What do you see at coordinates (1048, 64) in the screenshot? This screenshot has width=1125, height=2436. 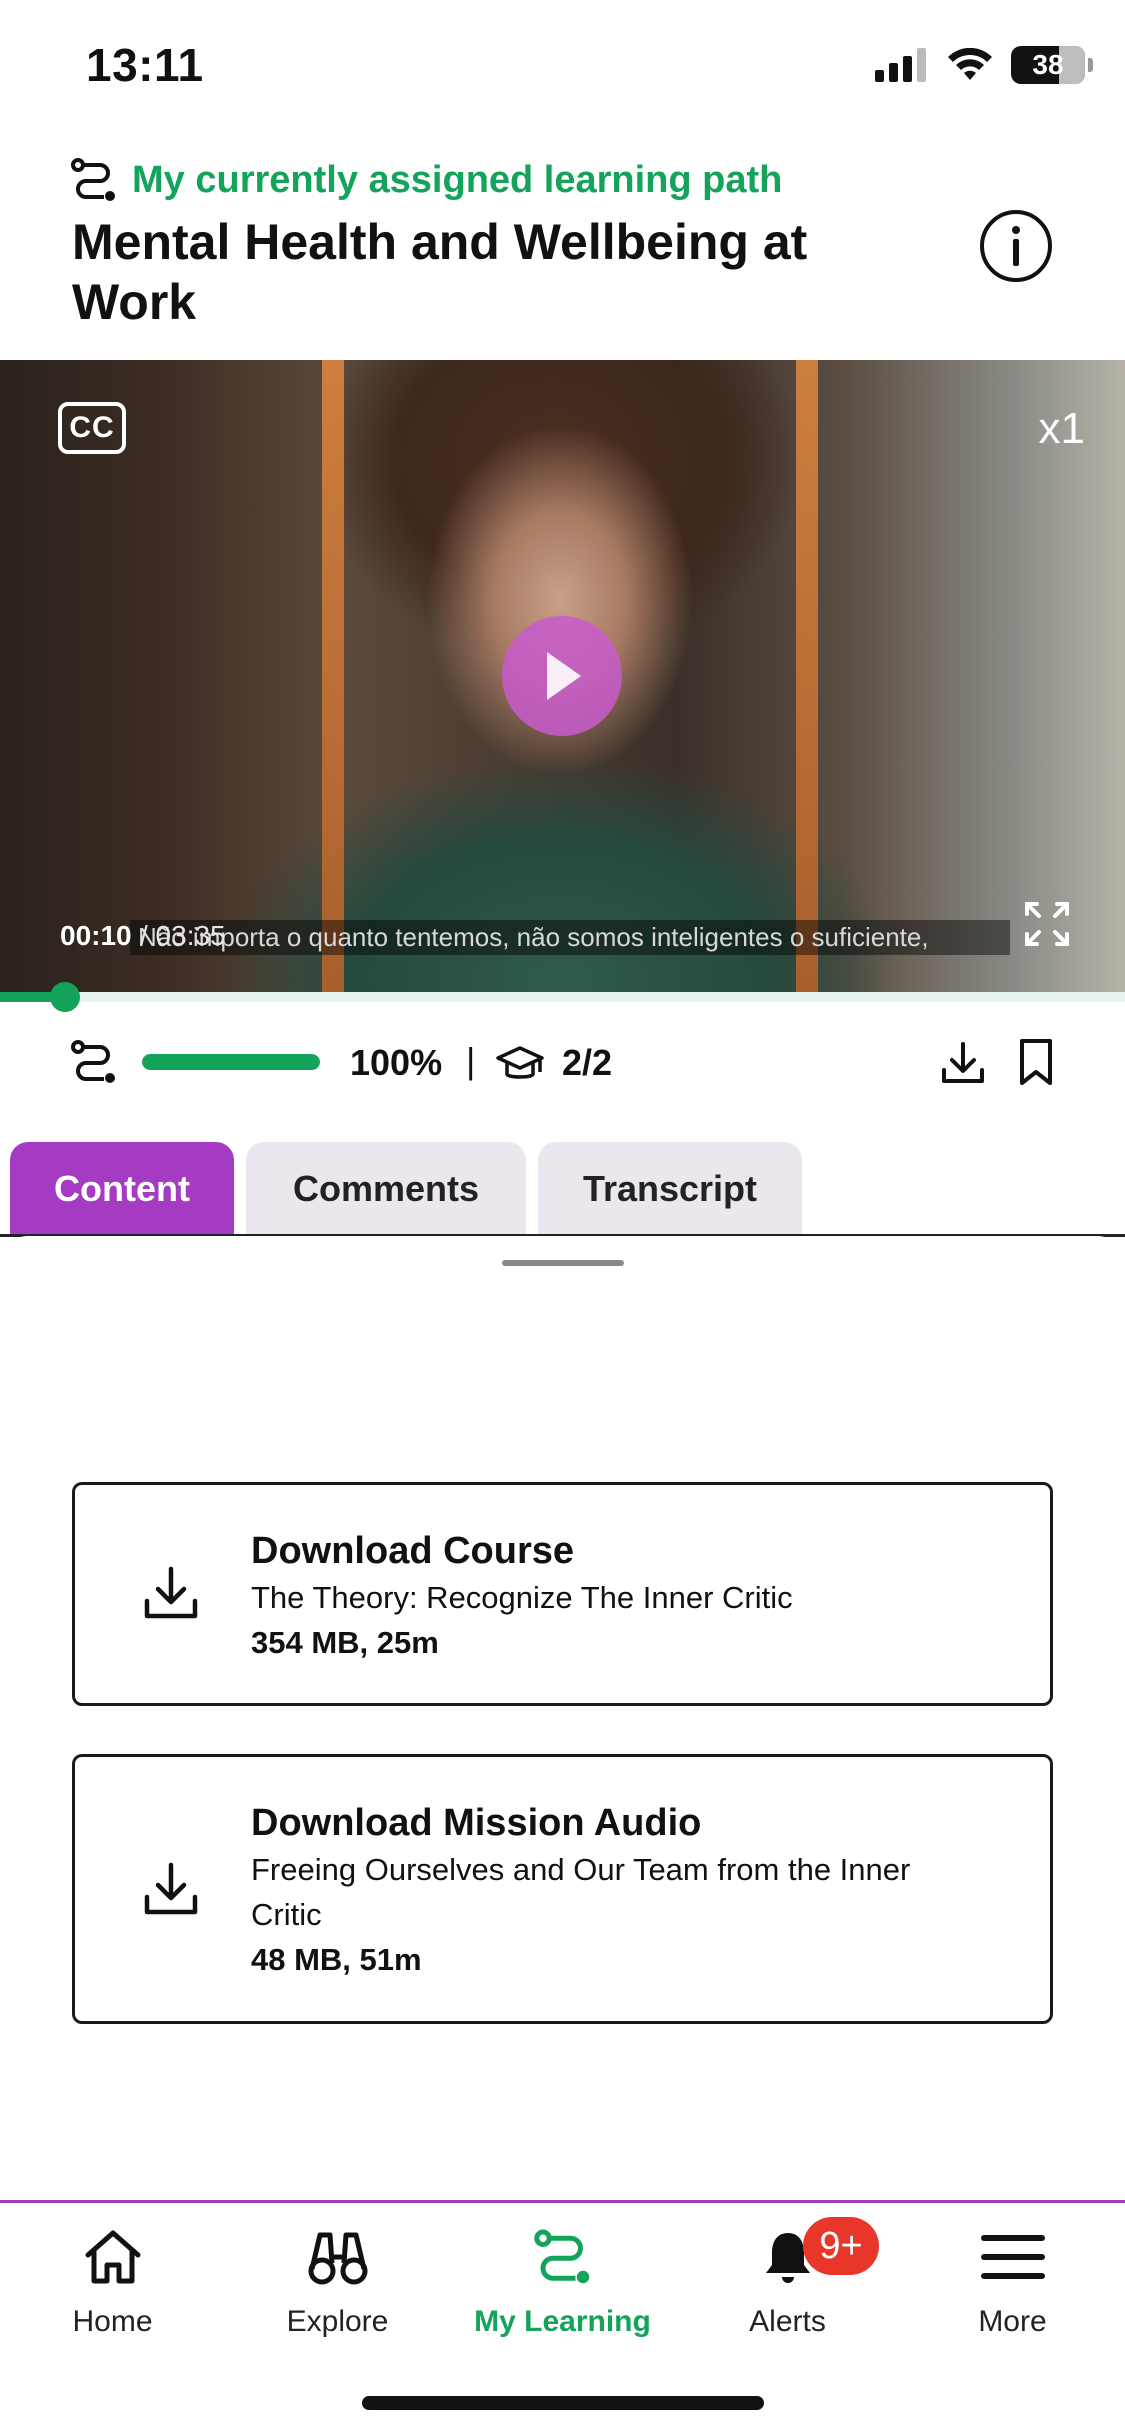 I see `battery-level: 38` at bounding box center [1048, 64].